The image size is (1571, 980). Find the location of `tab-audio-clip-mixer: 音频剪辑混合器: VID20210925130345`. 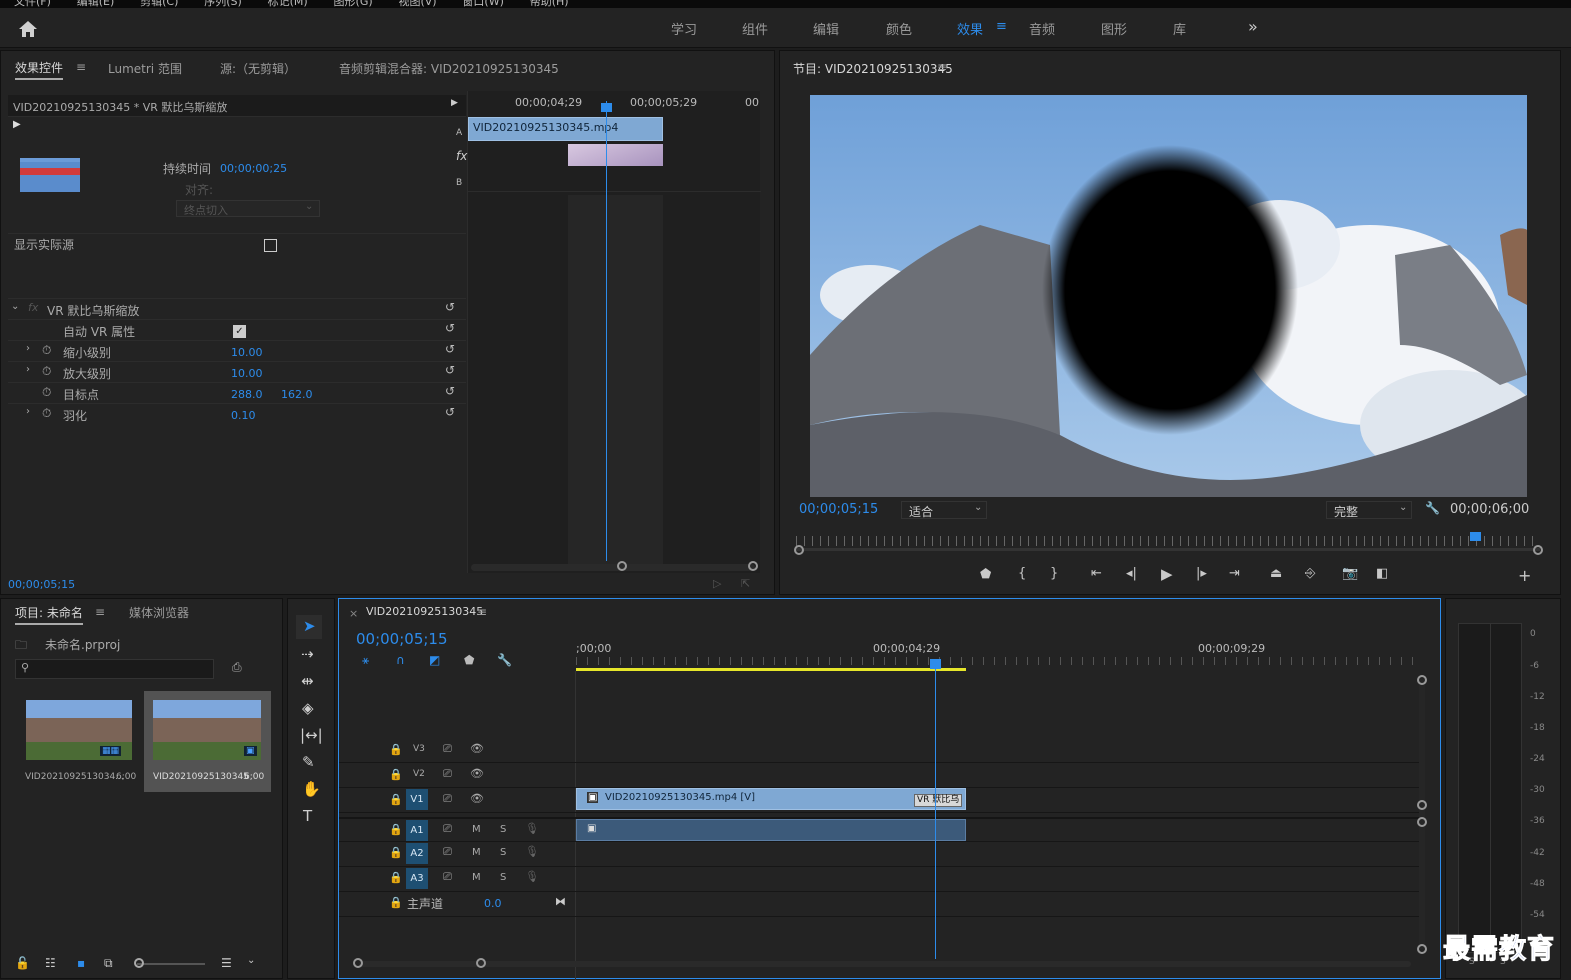

tab-audio-clip-mixer: 音频剪辑混合器: VID20210925130345 is located at coordinates (449, 68).